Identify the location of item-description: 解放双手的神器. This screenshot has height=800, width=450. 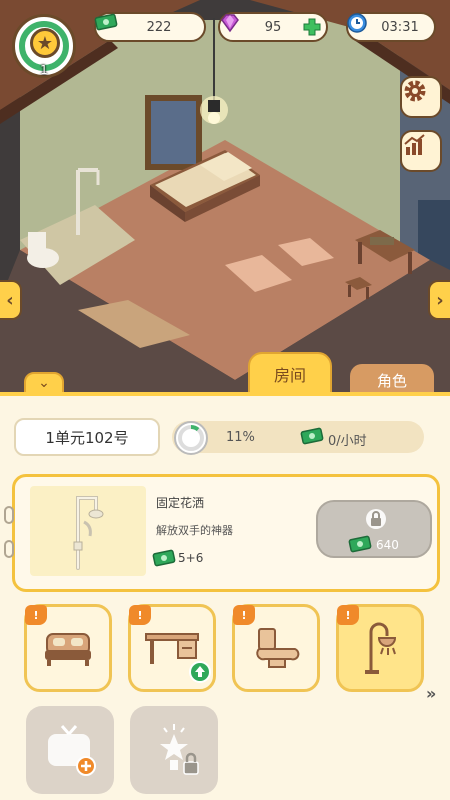
(194, 530).